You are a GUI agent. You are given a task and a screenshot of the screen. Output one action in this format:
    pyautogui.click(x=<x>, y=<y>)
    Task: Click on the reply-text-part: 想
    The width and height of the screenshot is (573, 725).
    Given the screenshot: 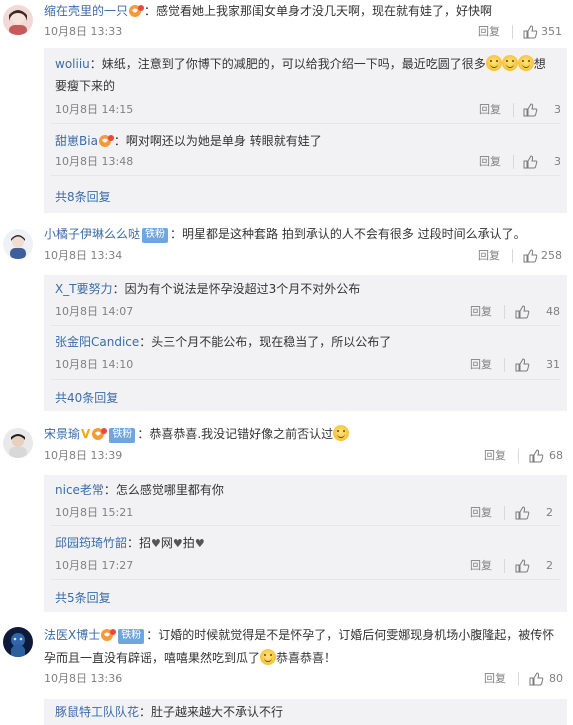 What is the action you would take?
    pyautogui.click(x=539, y=64)
    